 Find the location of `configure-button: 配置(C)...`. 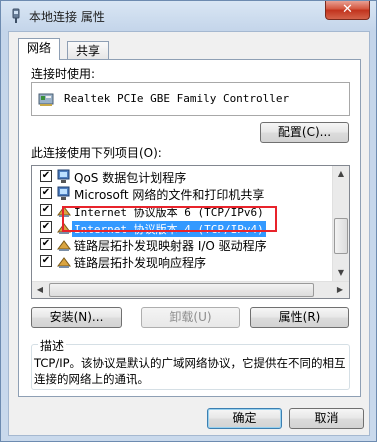

configure-button: 配置(C)... is located at coordinates (304, 132).